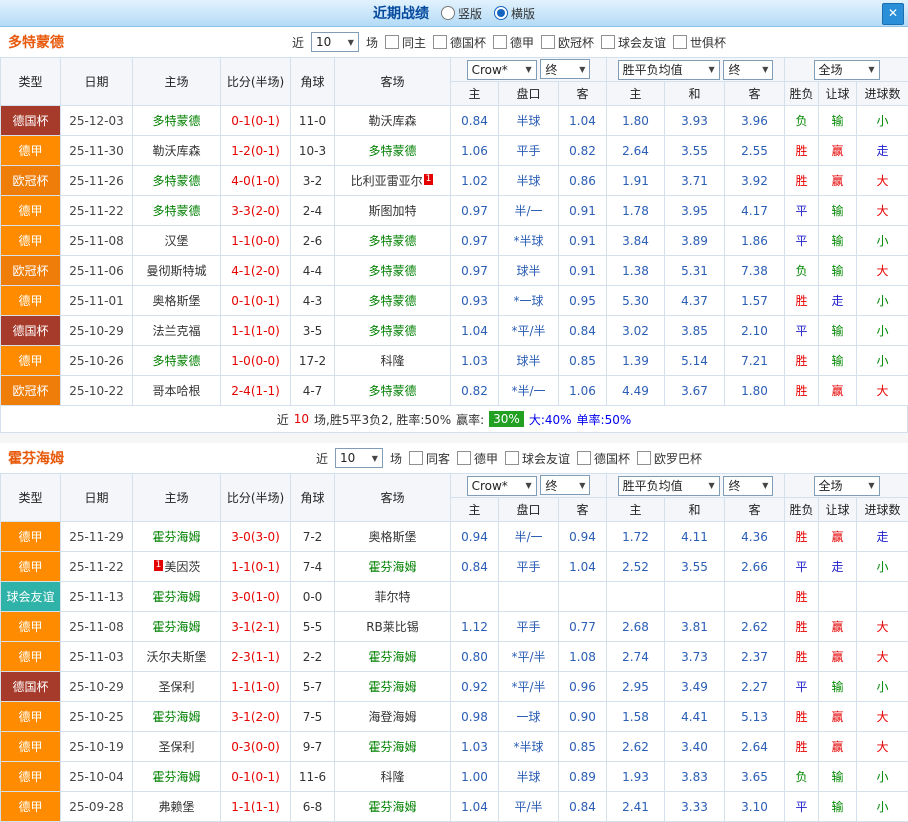 The height and width of the screenshot is (822, 908). I want to click on filter-item: 欧冠杯, so click(567, 42).